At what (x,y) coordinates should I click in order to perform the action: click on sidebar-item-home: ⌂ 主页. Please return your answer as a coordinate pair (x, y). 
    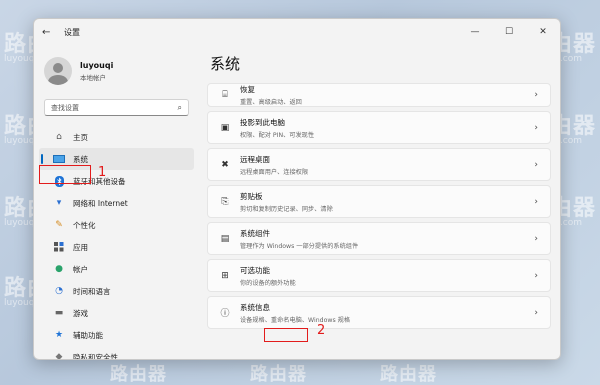
    Looking at the image, I should click on (116, 137).